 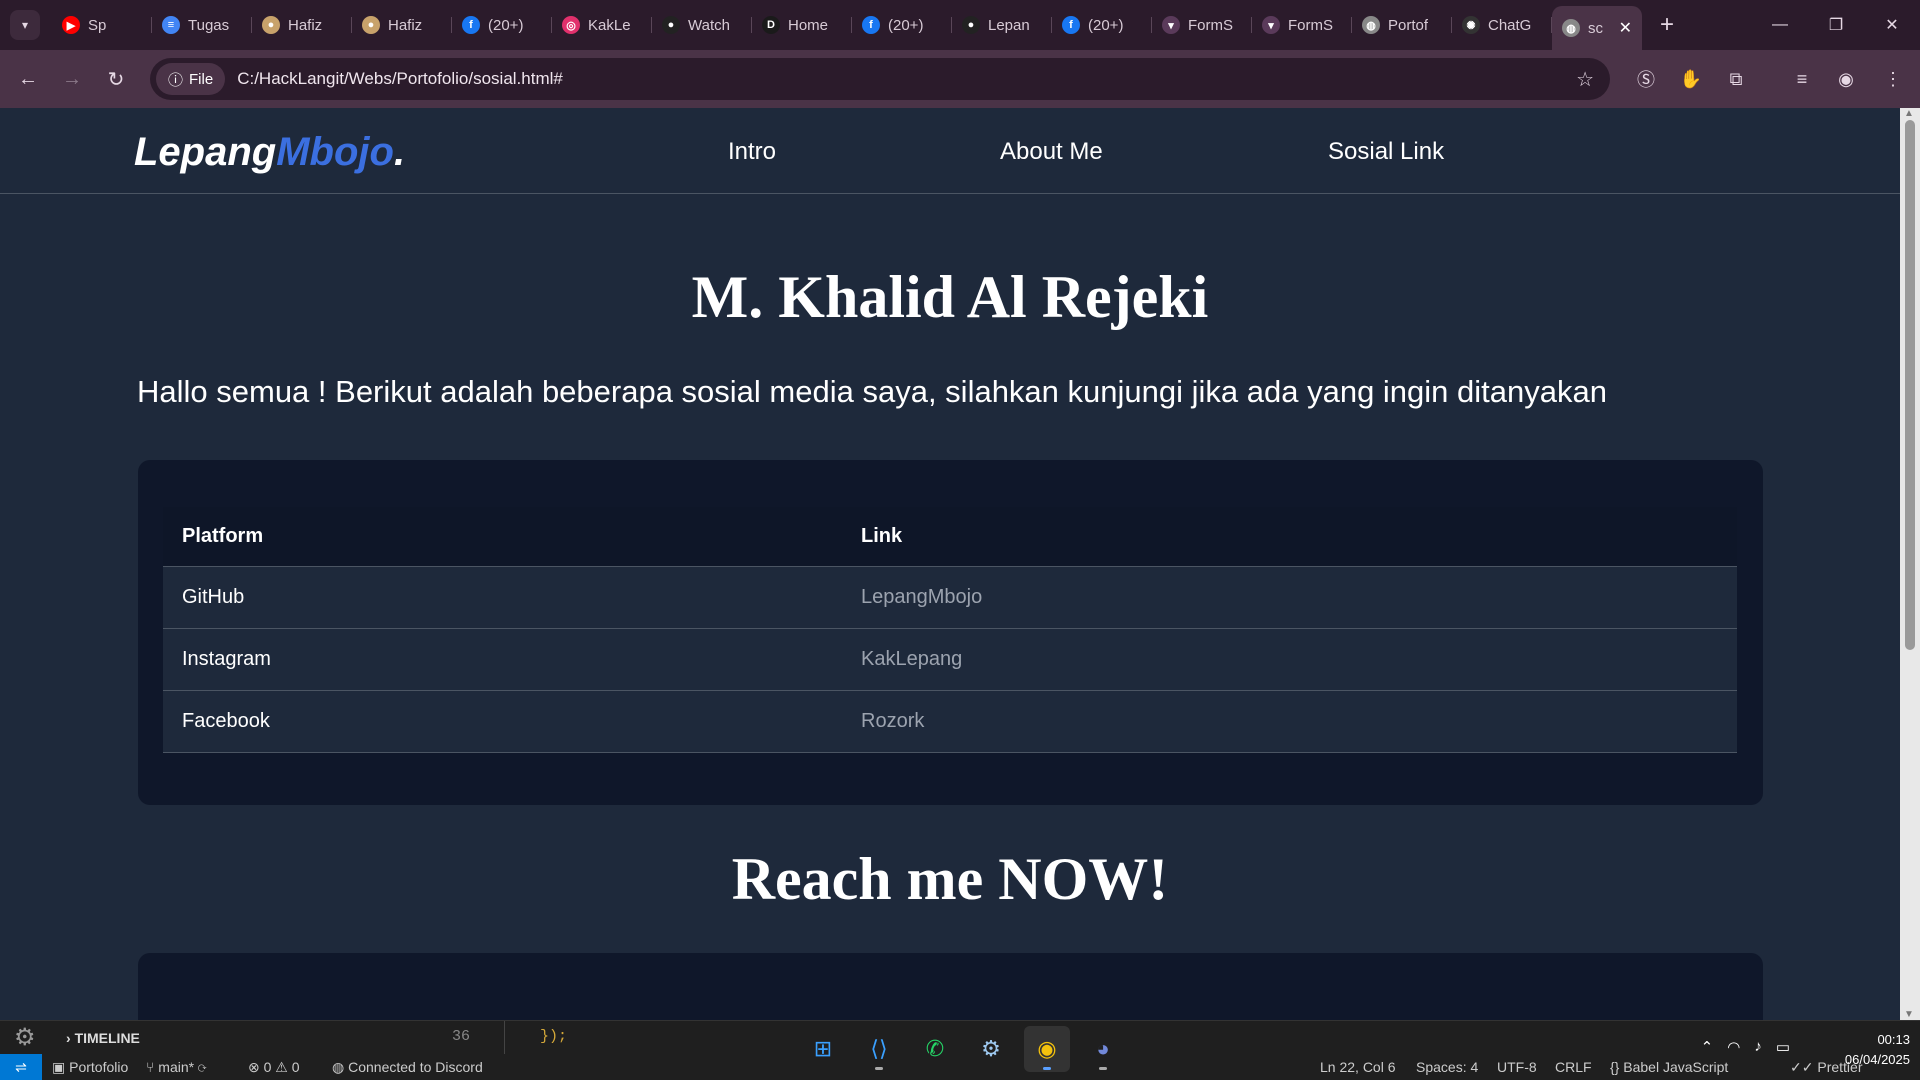 What do you see at coordinates (1909, 1014) in the screenshot?
I see `scroll-down-icon: ▼` at bounding box center [1909, 1014].